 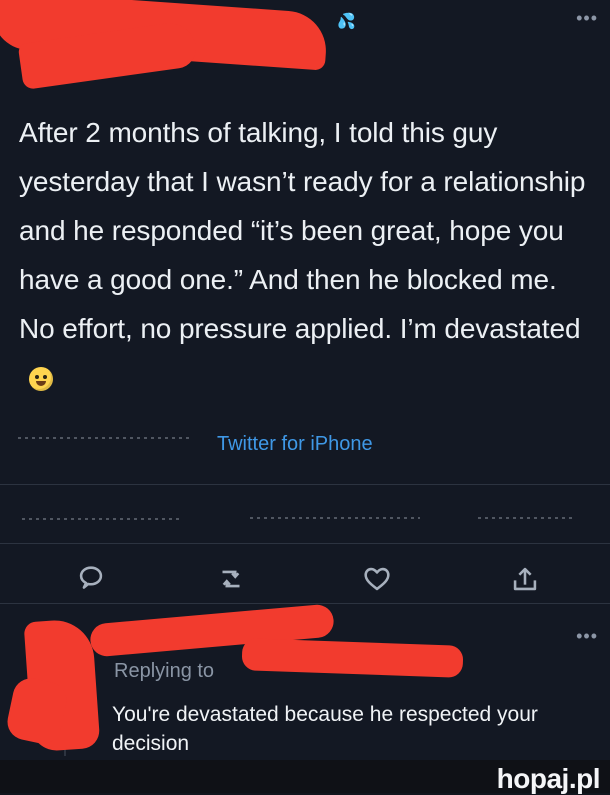 I want to click on blurred-stat-quotes, so click(x=335, y=518).